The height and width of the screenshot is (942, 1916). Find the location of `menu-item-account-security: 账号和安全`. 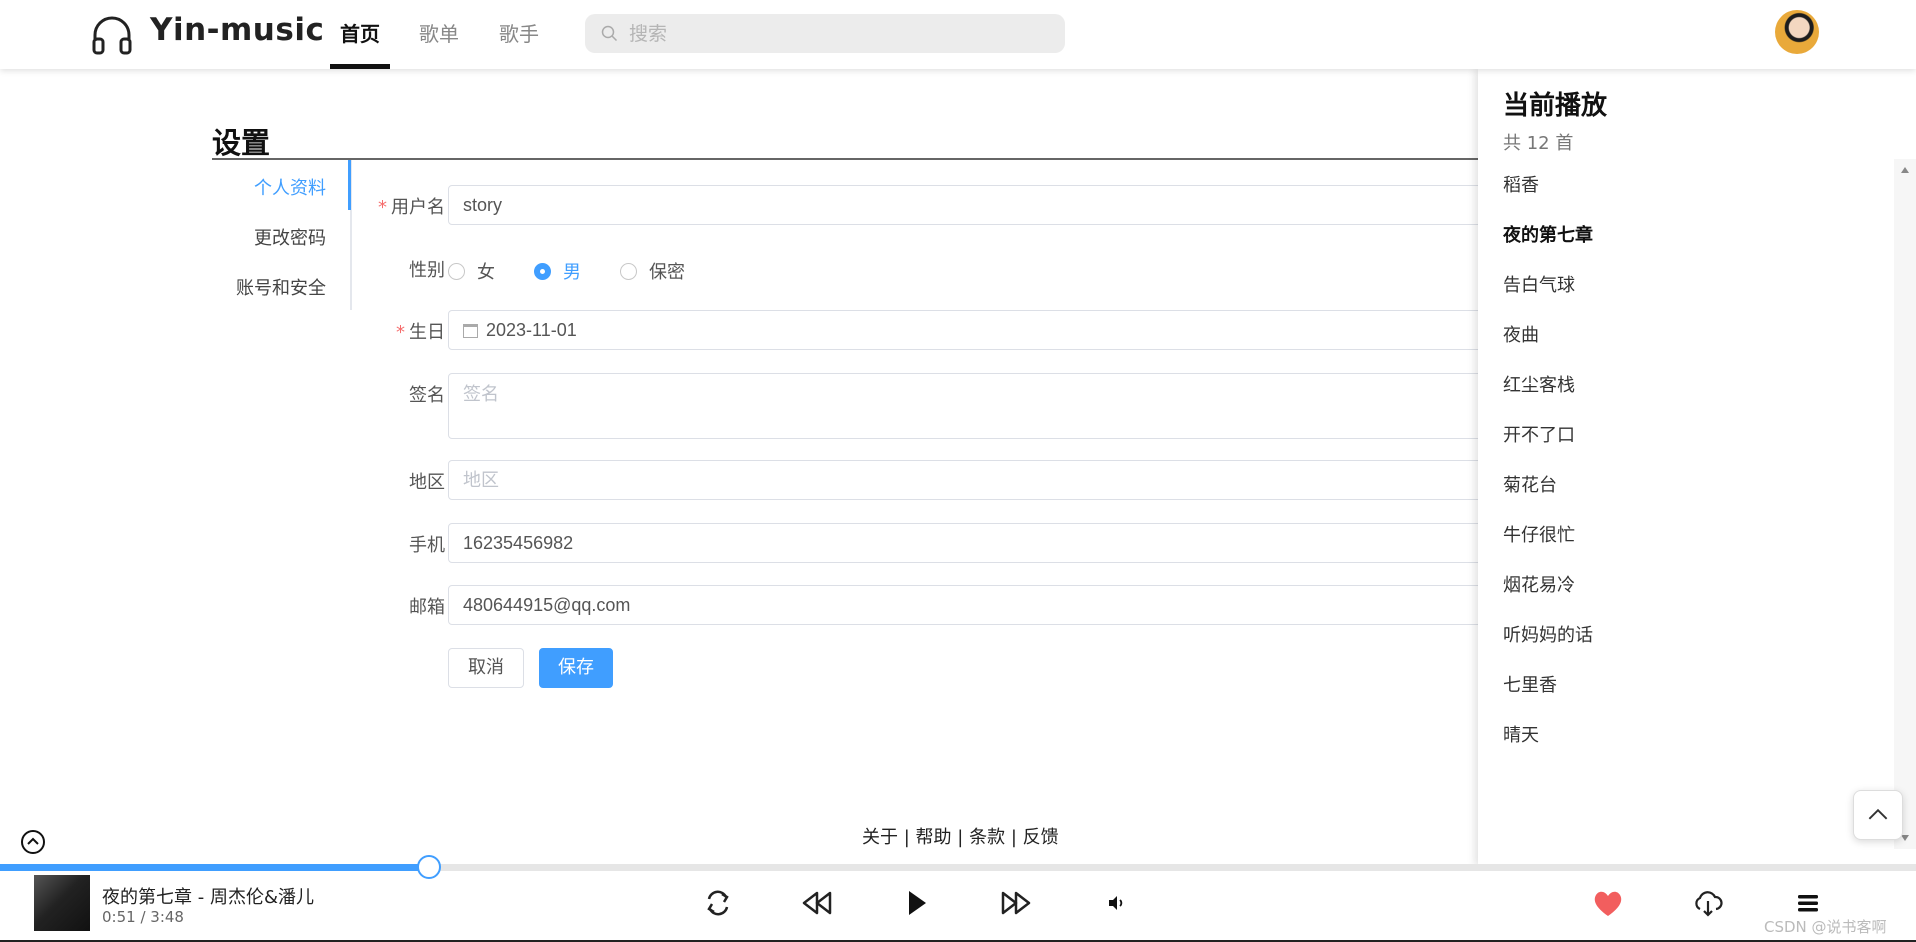

menu-item-account-security: 账号和安全 is located at coordinates (281, 287).